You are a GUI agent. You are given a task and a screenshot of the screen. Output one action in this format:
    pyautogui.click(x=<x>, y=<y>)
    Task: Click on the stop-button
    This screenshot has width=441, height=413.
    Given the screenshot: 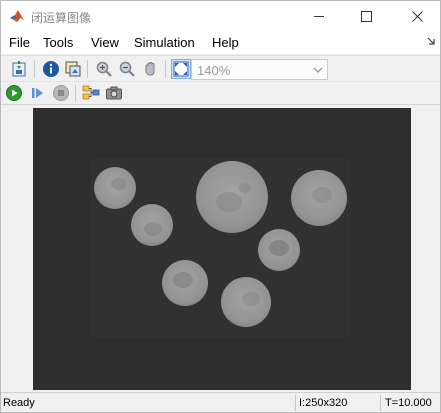 What is the action you would take?
    pyautogui.click(x=61, y=93)
    